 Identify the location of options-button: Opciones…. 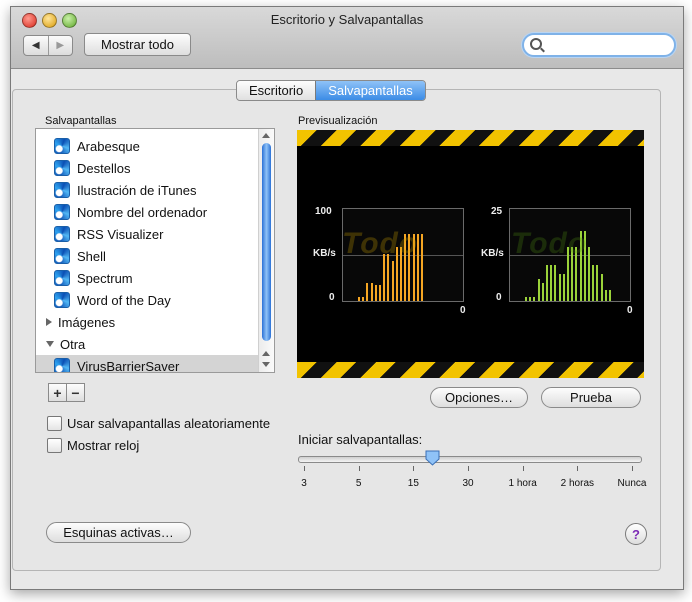
(479, 397).